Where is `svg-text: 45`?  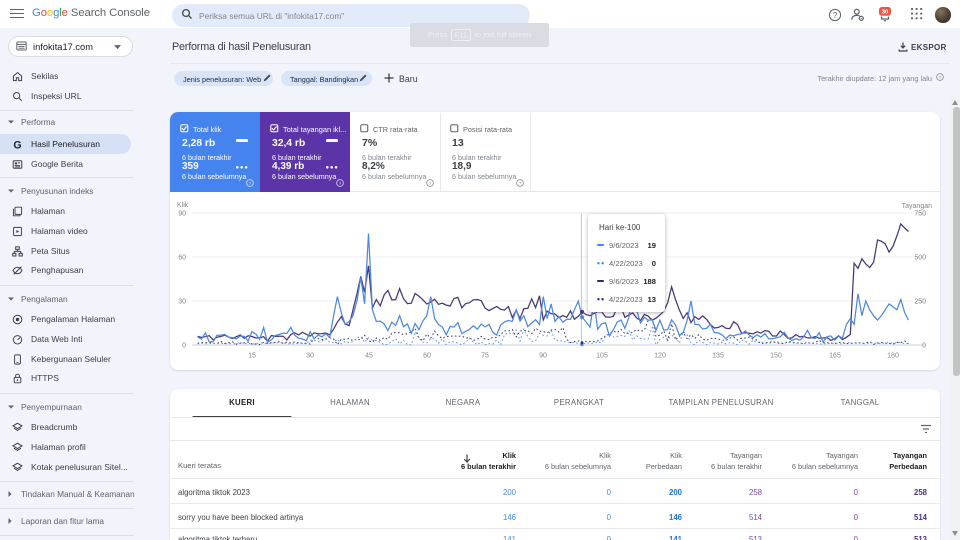 svg-text: 45 is located at coordinates (369, 356).